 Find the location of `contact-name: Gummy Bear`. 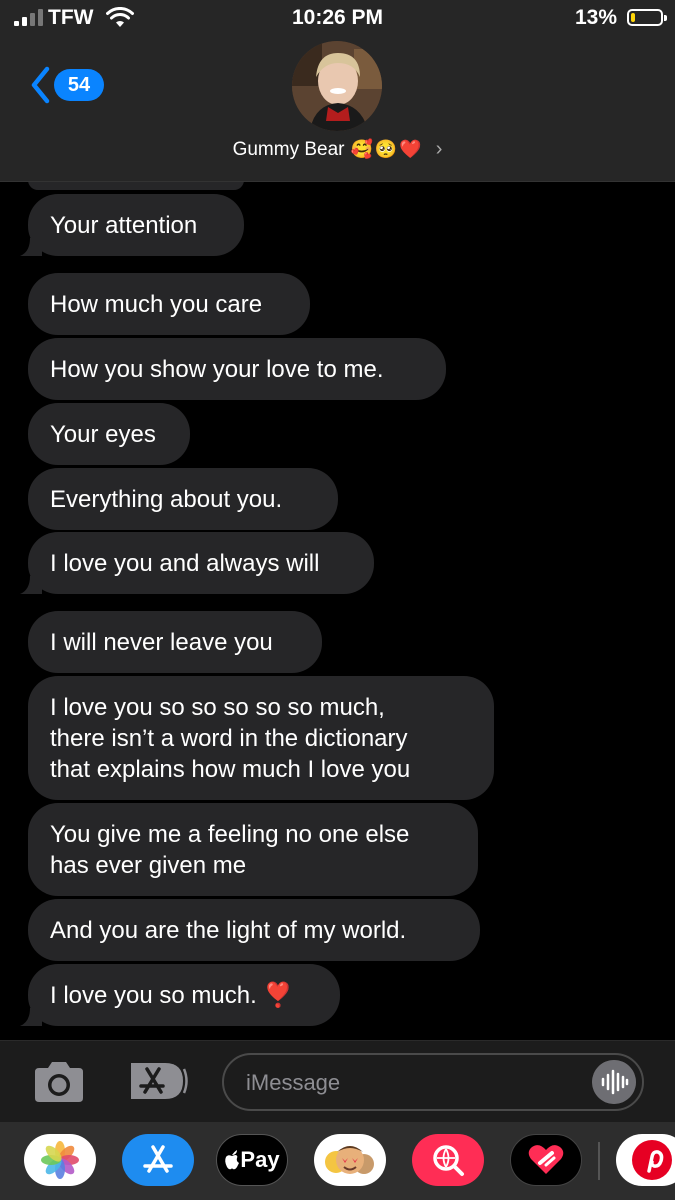

contact-name: Gummy Bear is located at coordinates (288, 149).